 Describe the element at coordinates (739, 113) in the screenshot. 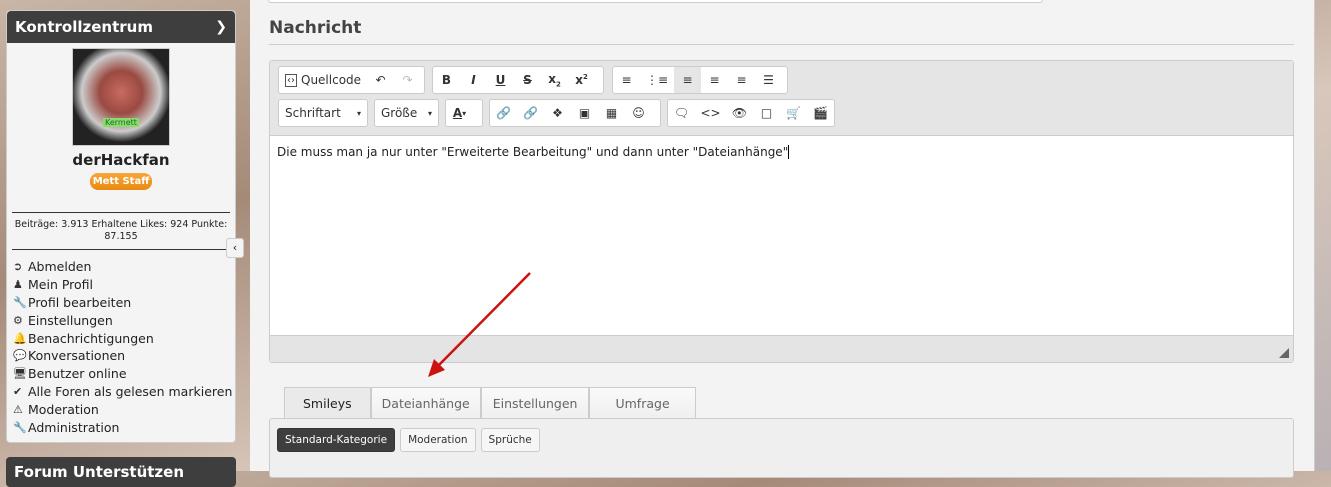

I see `spoiler-eye-icon: 👁` at that location.